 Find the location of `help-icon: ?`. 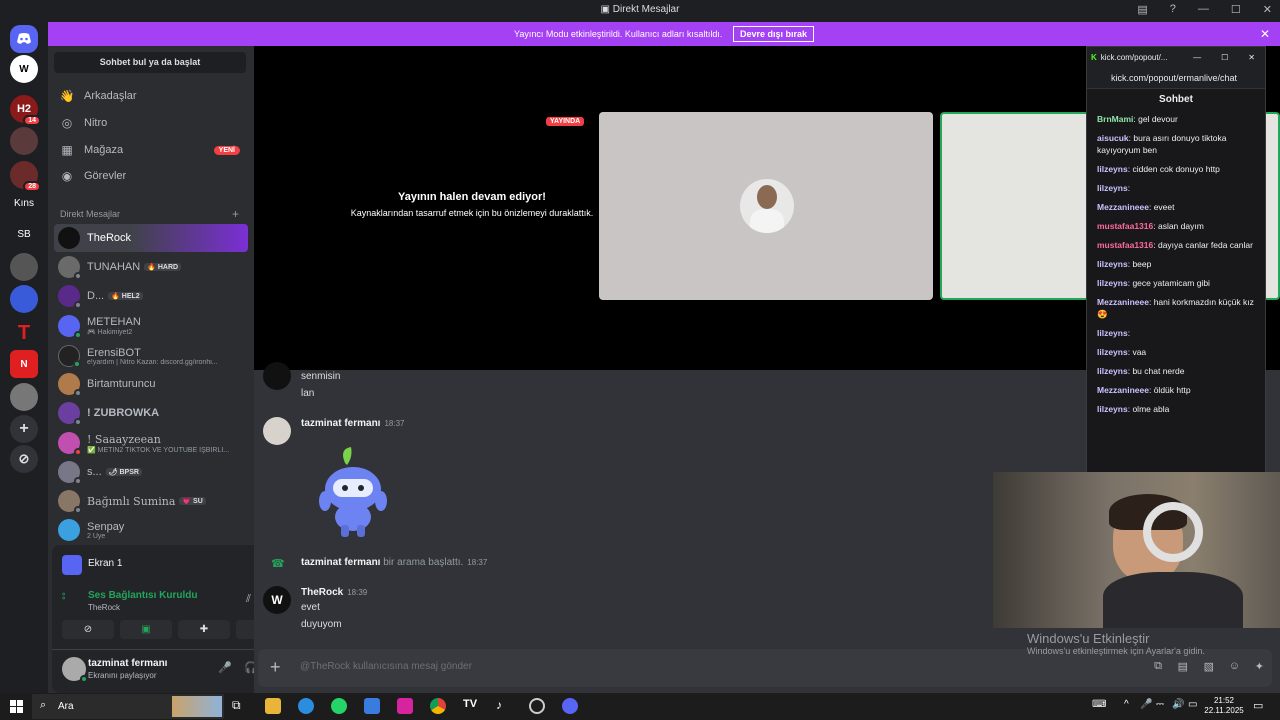

help-icon: ? is located at coordinates (1173, 9).